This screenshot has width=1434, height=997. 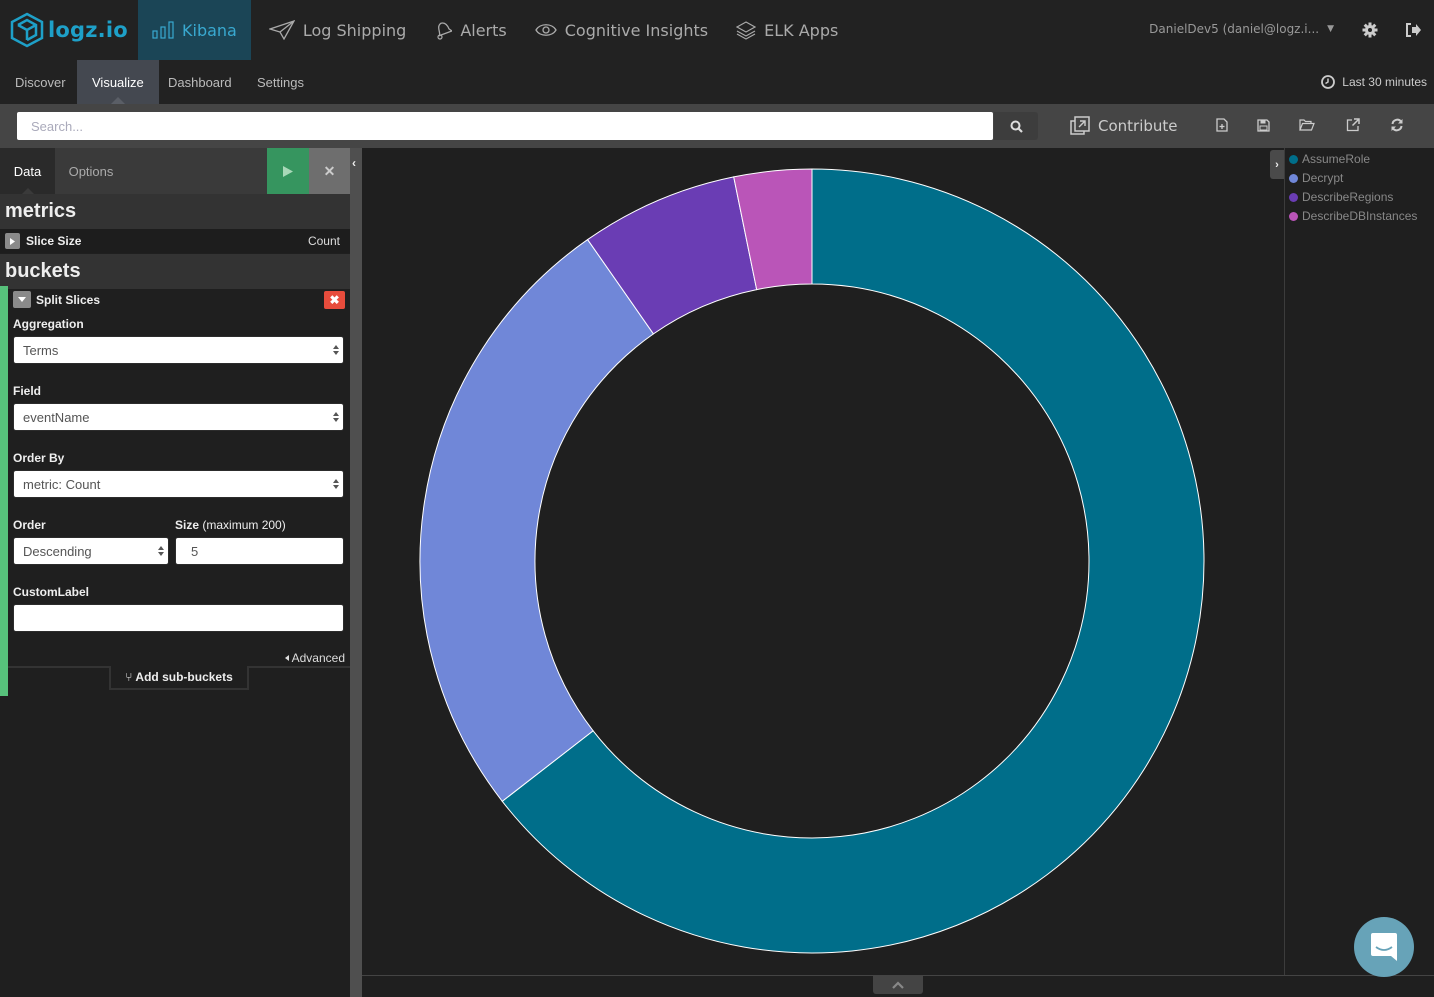 I want to click on chevron-down-icon: ▼, so click(x=1330, y=29).